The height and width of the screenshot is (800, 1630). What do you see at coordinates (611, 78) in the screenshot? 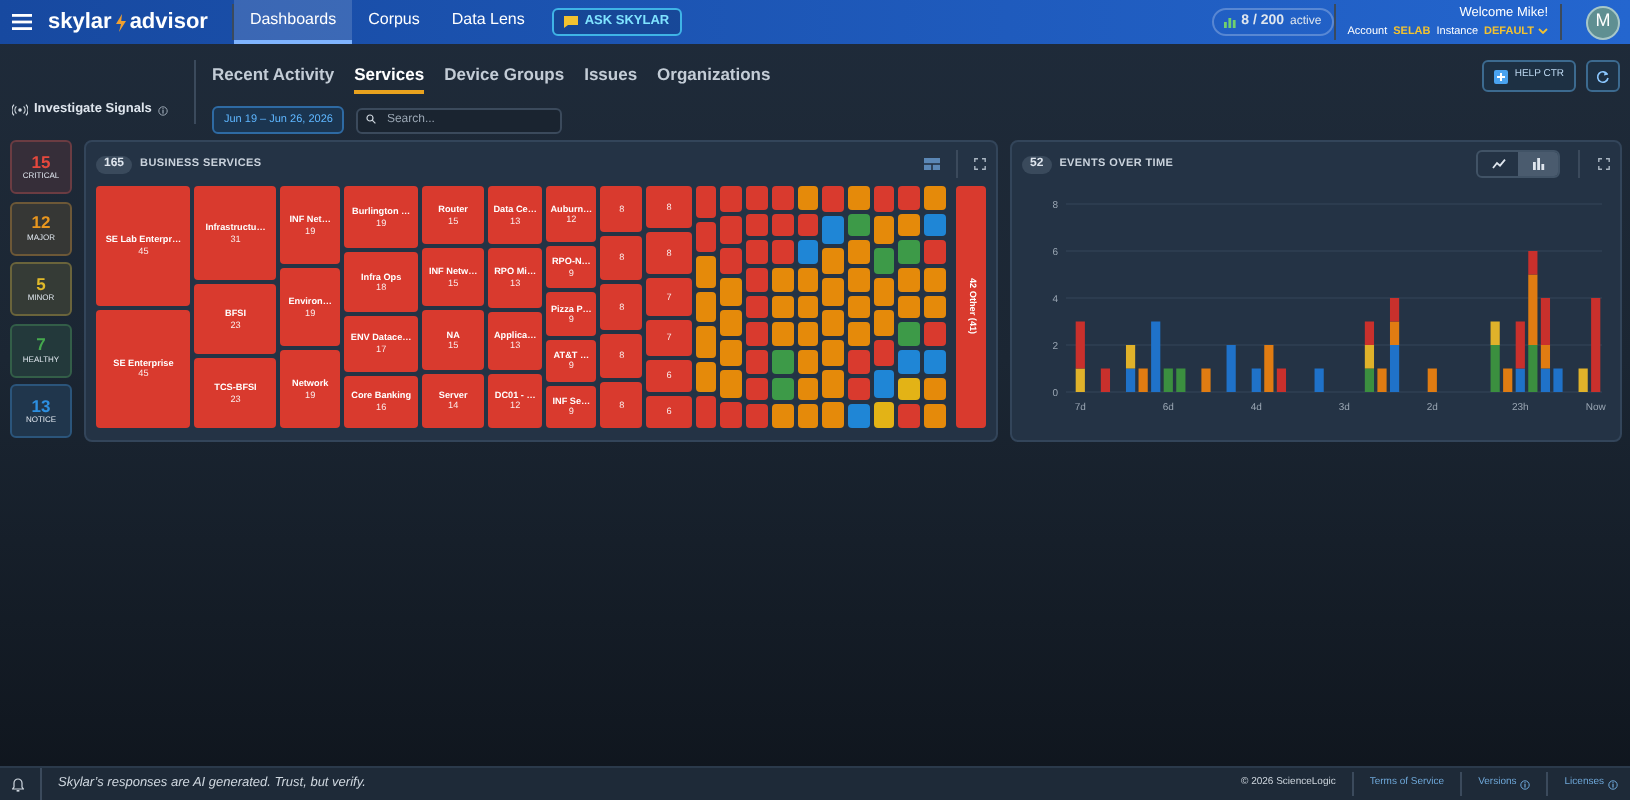
I see `sub-tab: Issues` at bounding box center [611, 78].